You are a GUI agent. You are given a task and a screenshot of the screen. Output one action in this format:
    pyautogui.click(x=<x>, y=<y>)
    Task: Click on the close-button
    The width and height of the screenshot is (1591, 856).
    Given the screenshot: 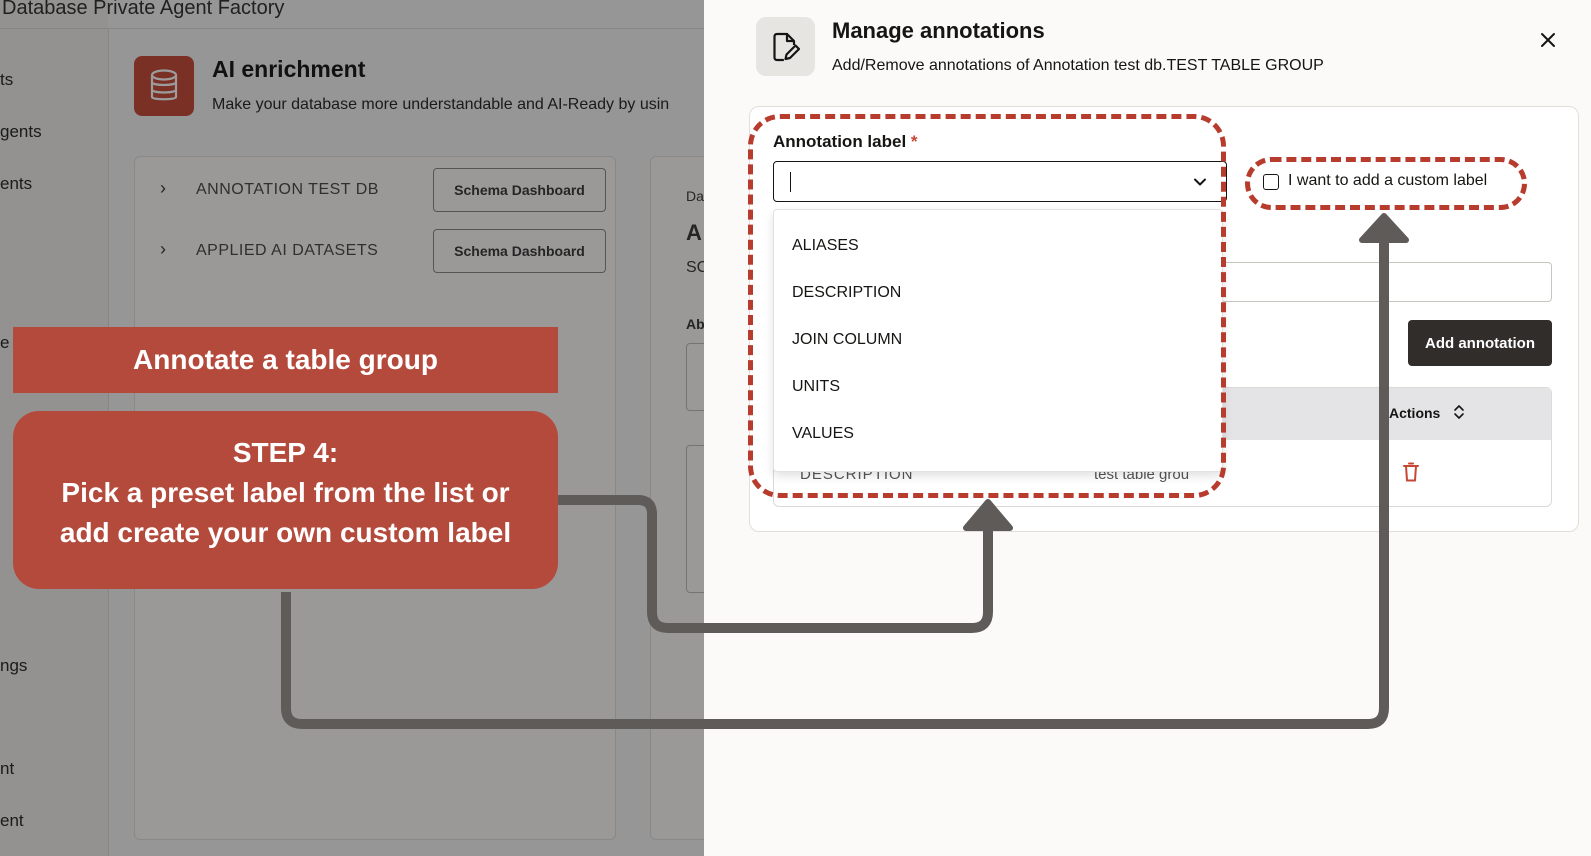 What is the action you would take?
    pyautogui.click(x=1548, y=40)
    